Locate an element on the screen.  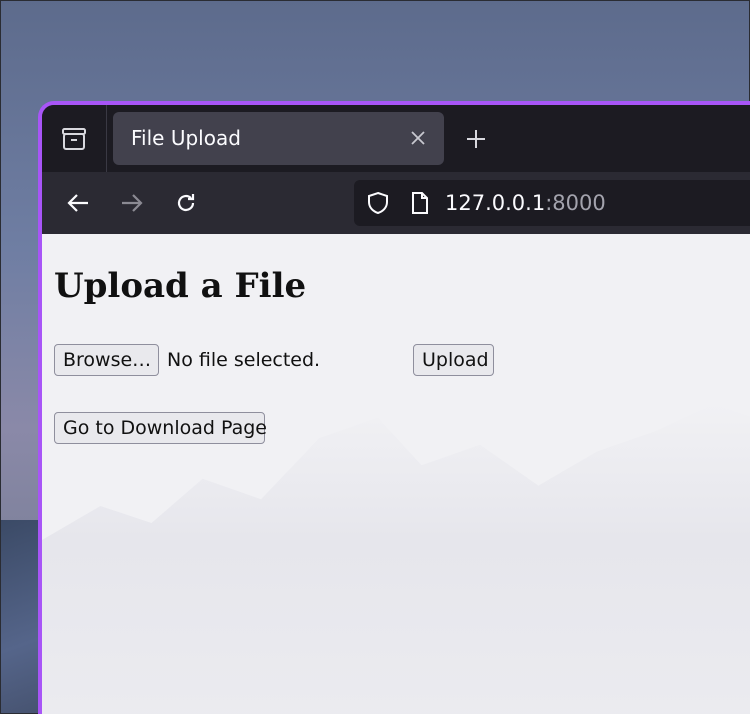
forward-arrow-icon is located at coordinates (132, 203).